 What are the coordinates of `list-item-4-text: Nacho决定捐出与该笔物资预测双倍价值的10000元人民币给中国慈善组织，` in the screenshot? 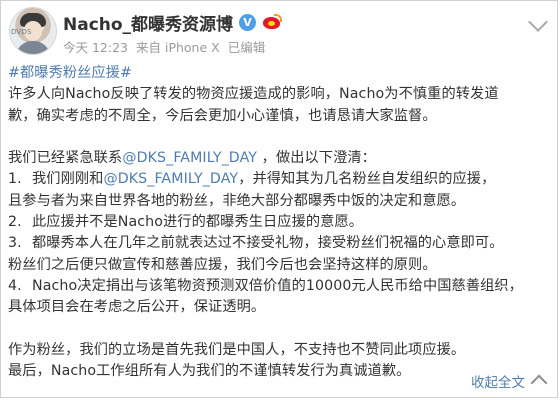 It's located at (277, 285).